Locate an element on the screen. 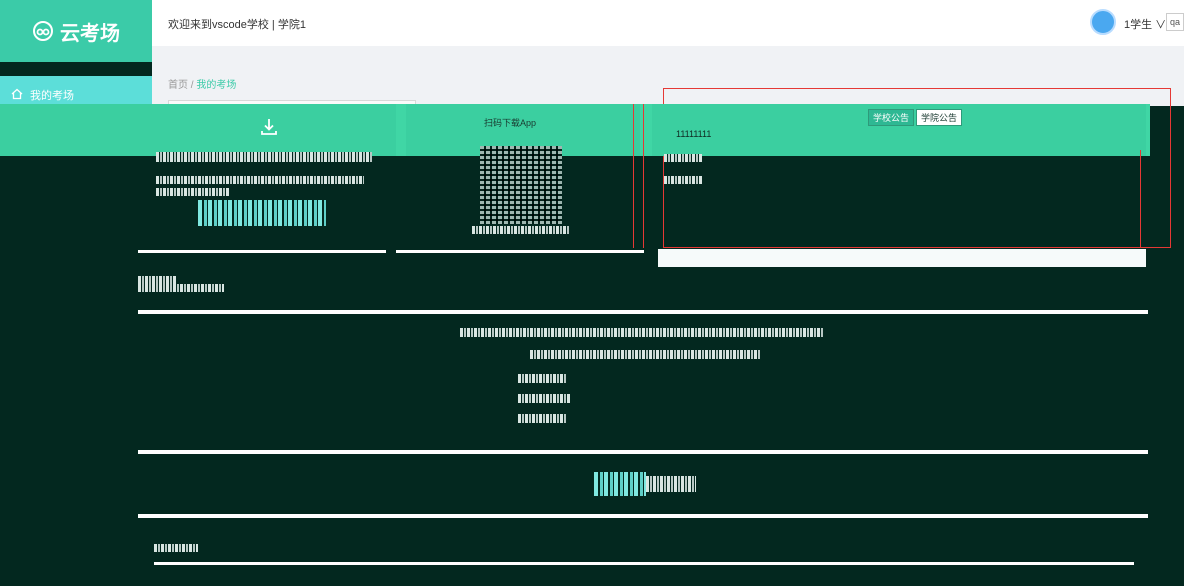 The image size is (1184, 586). breadcrumb-home: 首页 is located at coordinates (178, 85).